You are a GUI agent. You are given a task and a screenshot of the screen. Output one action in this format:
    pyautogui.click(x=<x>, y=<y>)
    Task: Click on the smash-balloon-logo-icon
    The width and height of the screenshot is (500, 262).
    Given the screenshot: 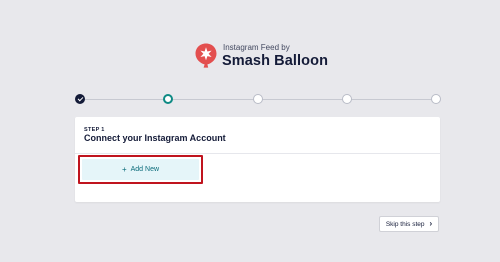 What is the action you would take?
    pyautogui.click(x=206, y=56)
    